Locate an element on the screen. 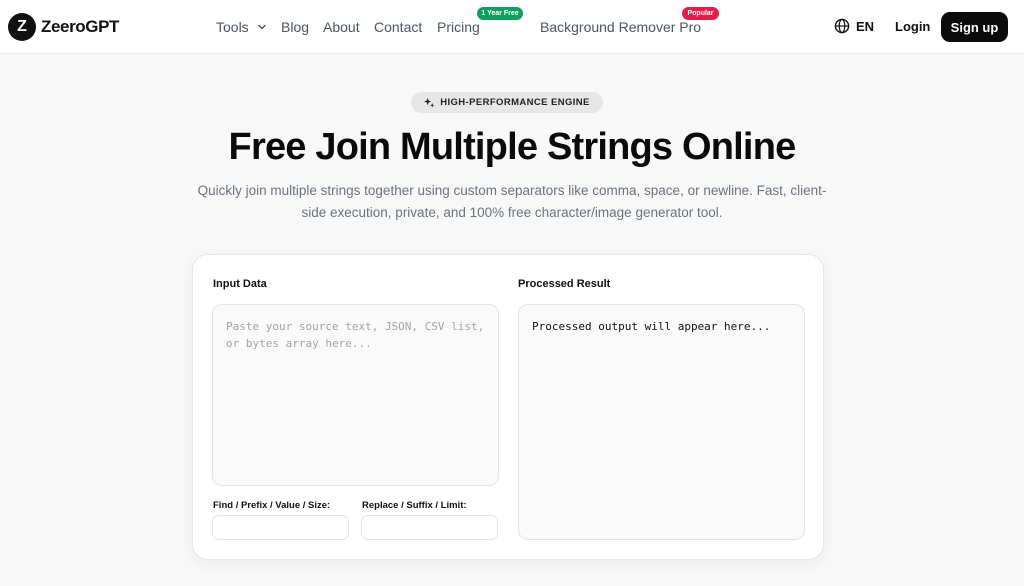 This screenshot has width=1024, height=586. popular-badge: Popular is located at coordinates (700, 13).